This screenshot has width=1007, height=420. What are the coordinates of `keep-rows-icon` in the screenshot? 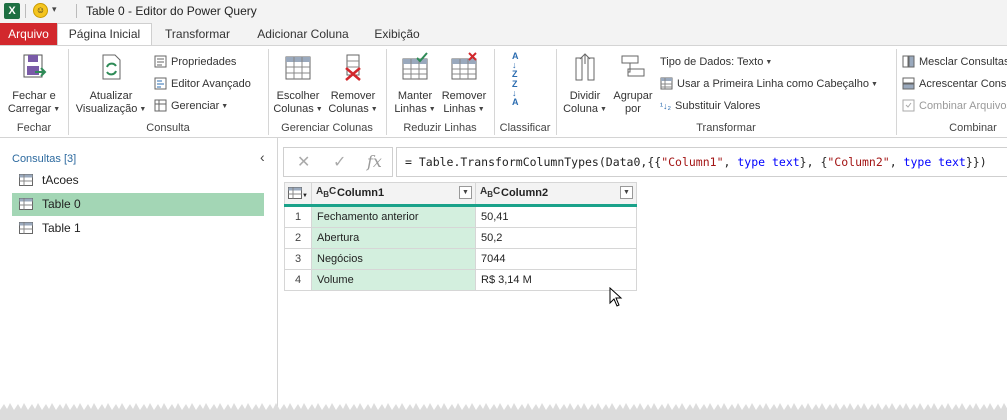 It's located at (415, 66).